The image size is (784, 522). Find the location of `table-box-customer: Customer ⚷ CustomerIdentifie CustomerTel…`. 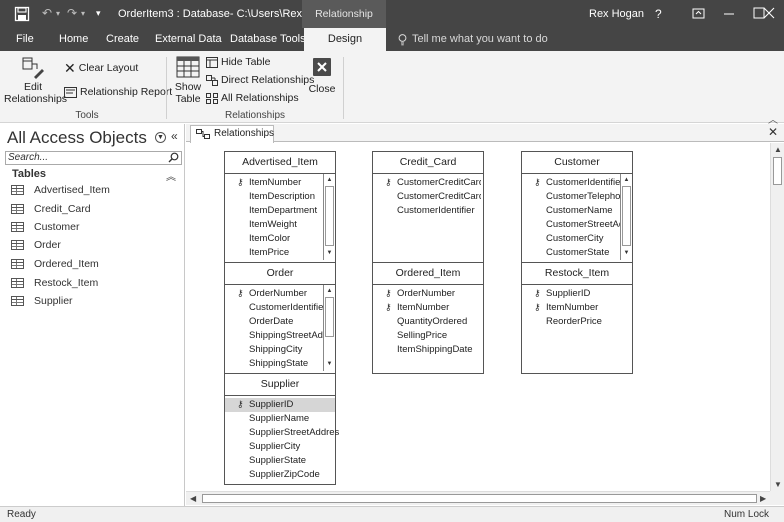

table-box-customer: Customer ⚷ CustomerIdentifie CustomerTel… is located at coordinates (577, 207).